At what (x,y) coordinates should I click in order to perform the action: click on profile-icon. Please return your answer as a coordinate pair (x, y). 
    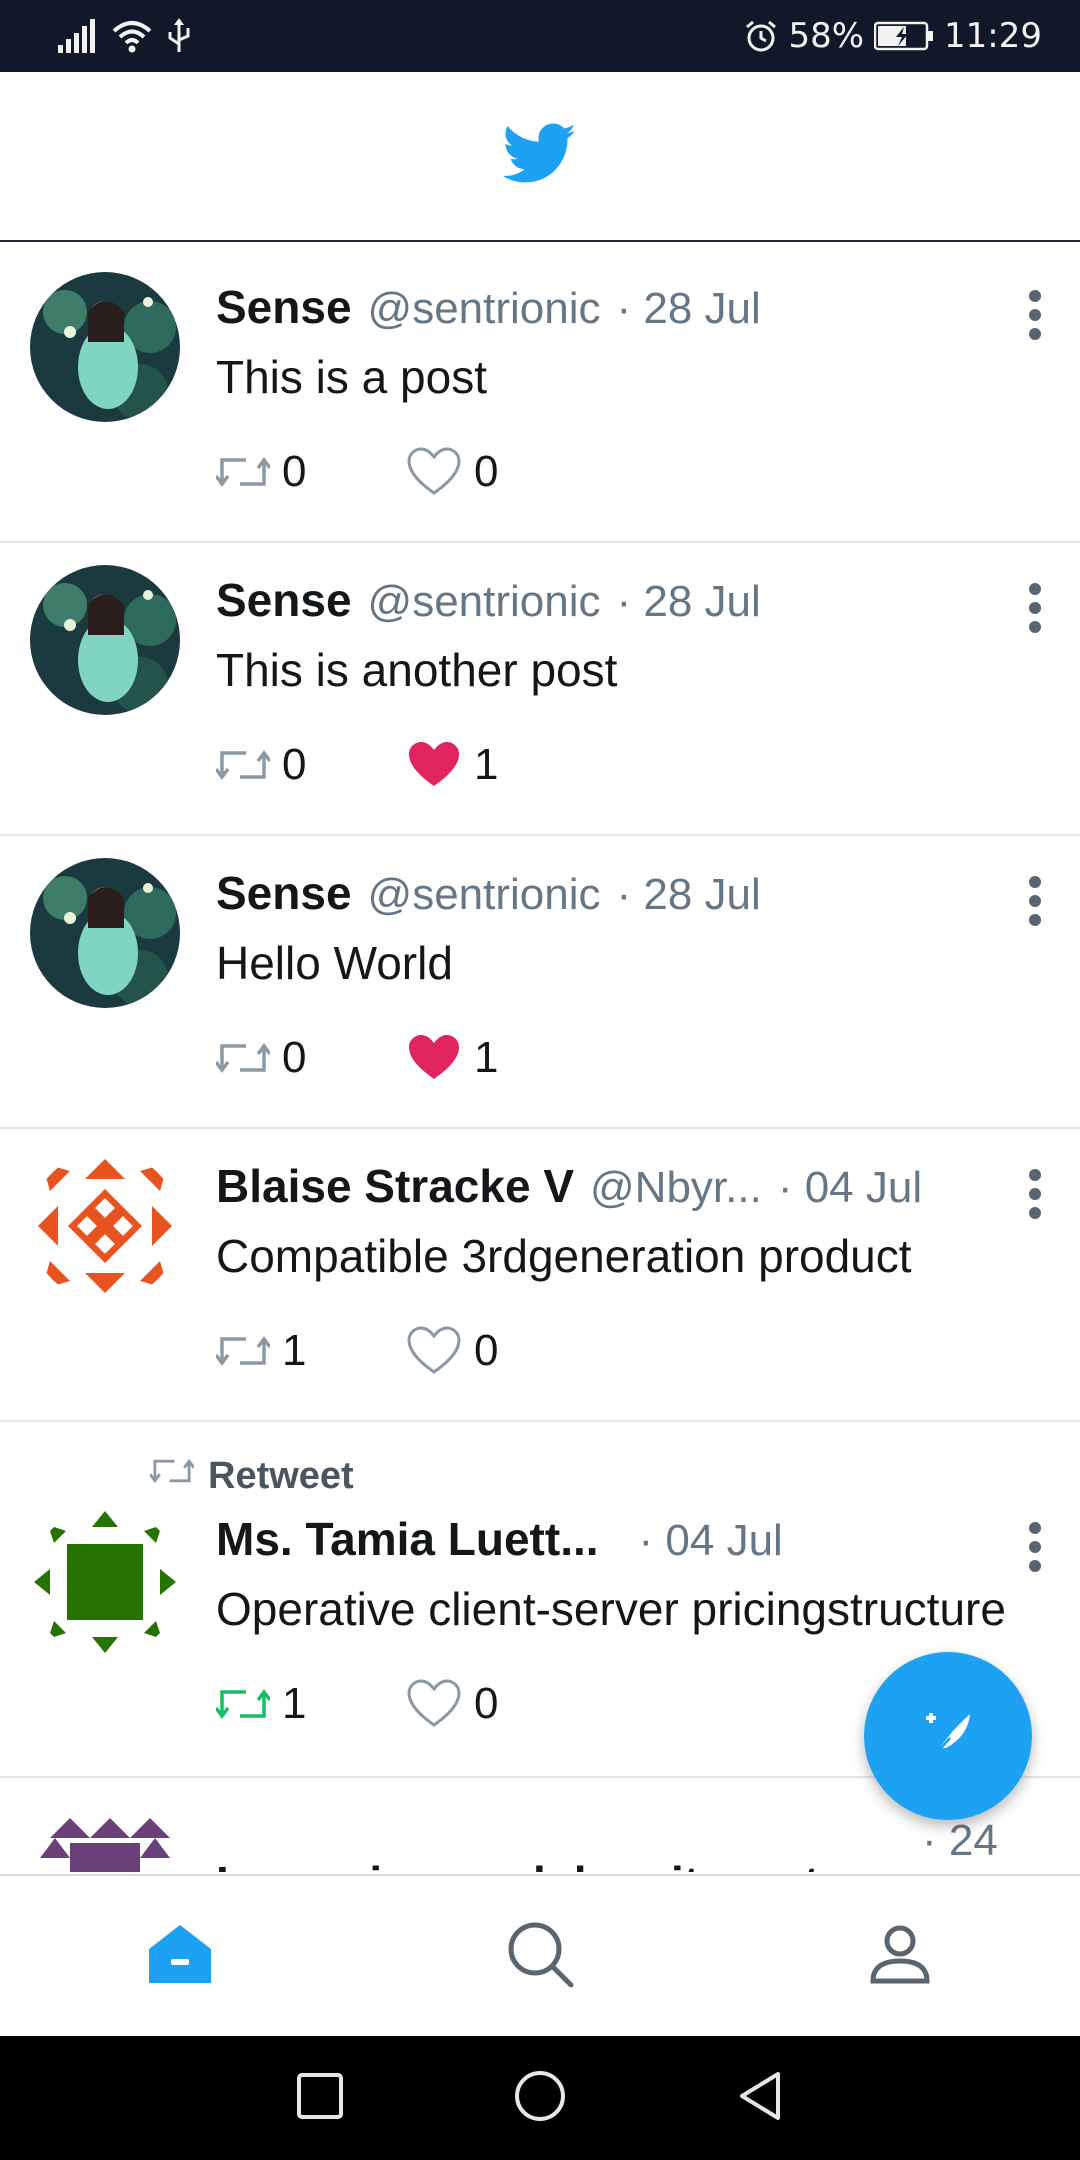
    Looking at the image, I should click on (900, 1956).